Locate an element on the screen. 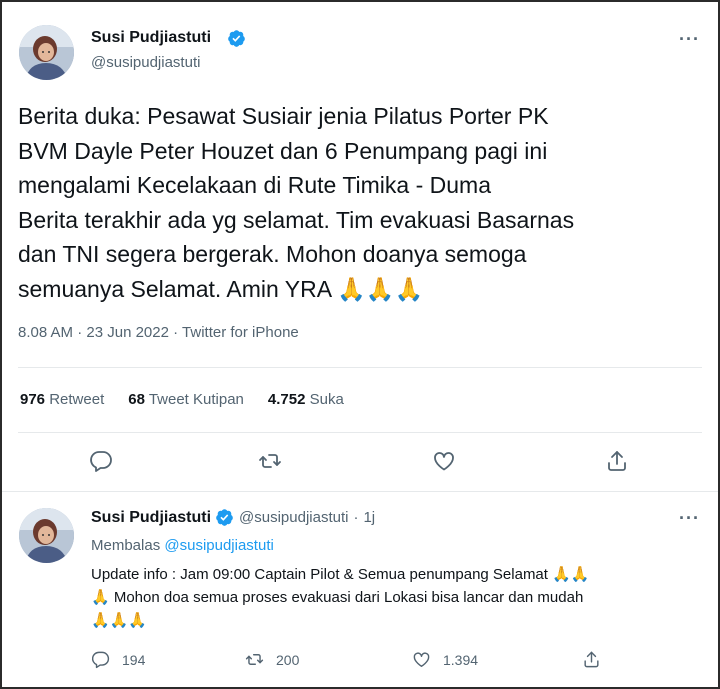 The width and height of the screenshot is (720, 689). tweet-stats: 976 Retweet 68 Tweet Kutipan 4.752 Suka is located at coordinates (194, 399).